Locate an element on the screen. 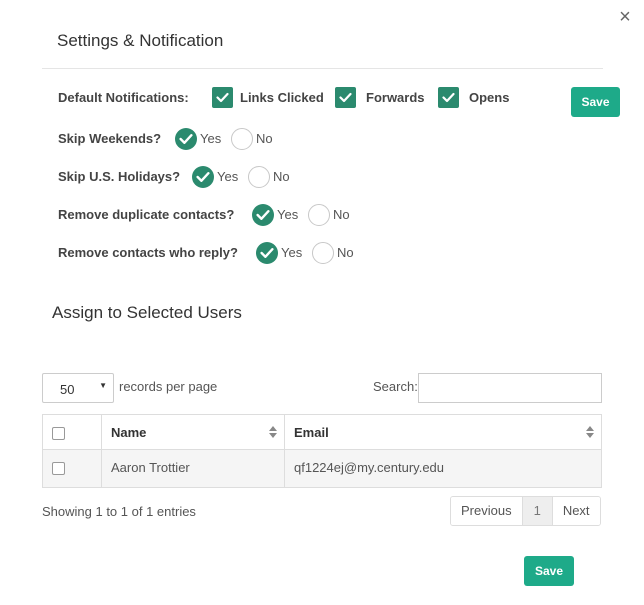 Image resolution: width=644 pixels, height=605 pixels. forwards-label: Forwards is located at coordinates (395, 97).